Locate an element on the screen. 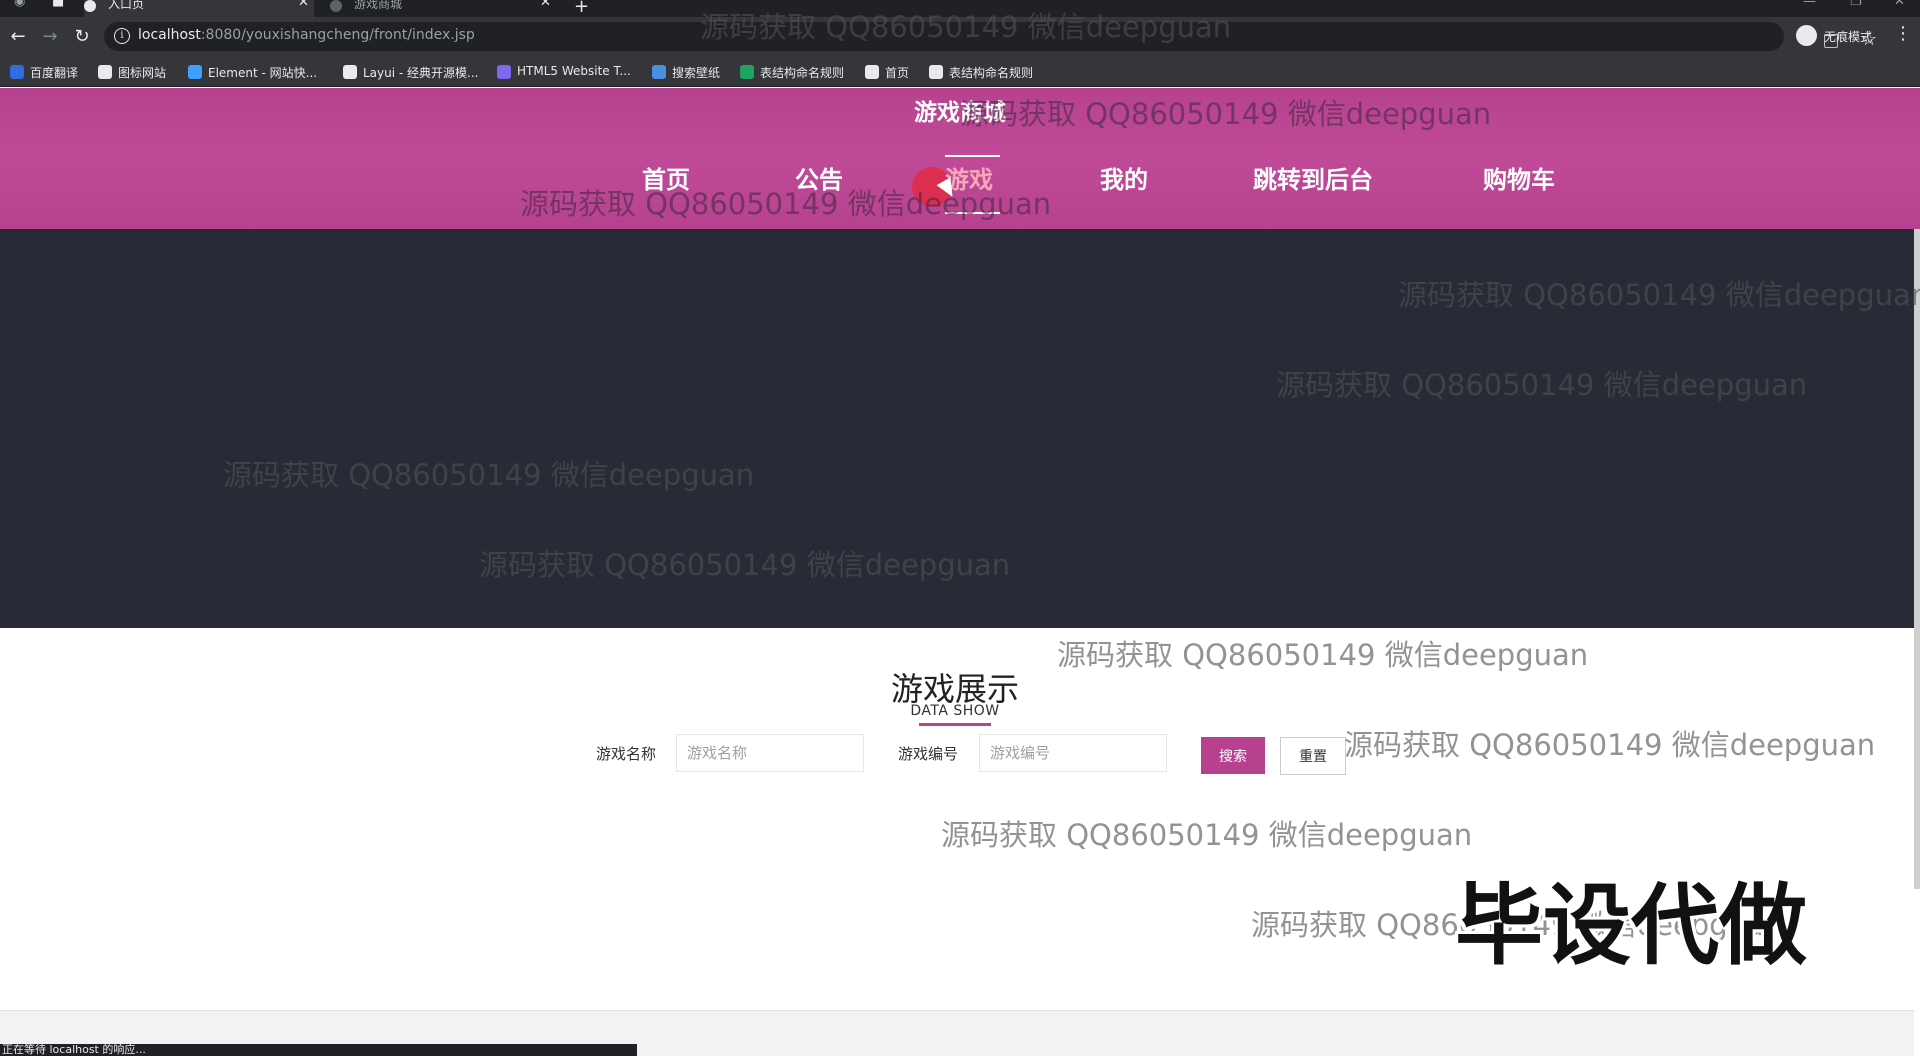 The image size is (1920, 1056). new-tab-icon: + is located at coordinates (581, 8).